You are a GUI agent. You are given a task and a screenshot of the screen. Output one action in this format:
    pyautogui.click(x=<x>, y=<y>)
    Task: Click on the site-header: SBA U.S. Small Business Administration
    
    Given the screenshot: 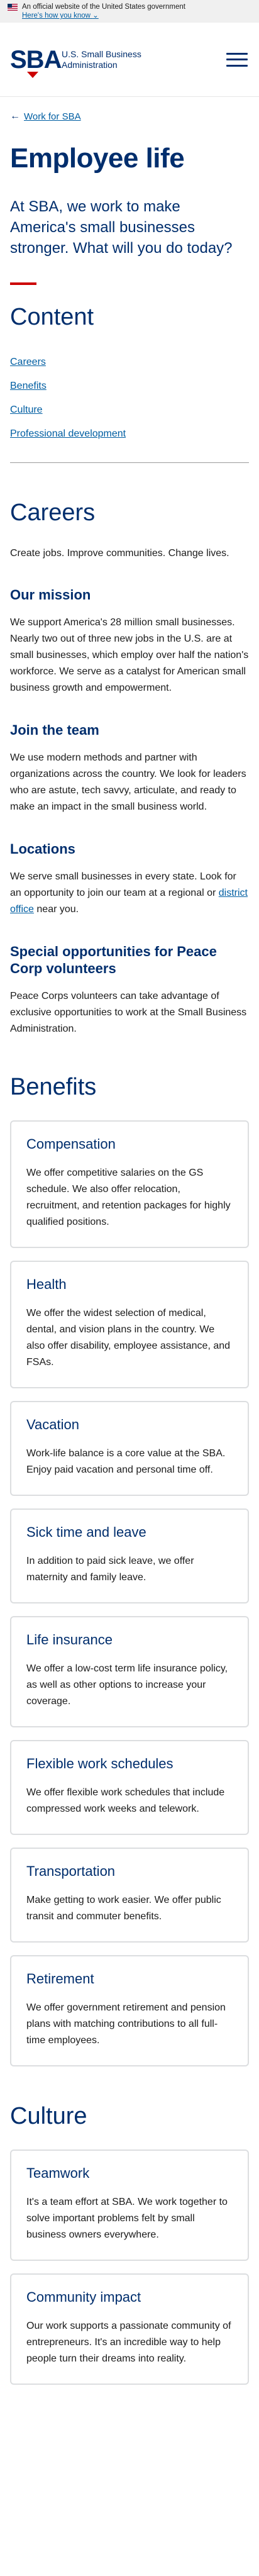 What is the action you would take?
    pyautogui.click(x=129, y=60)
    